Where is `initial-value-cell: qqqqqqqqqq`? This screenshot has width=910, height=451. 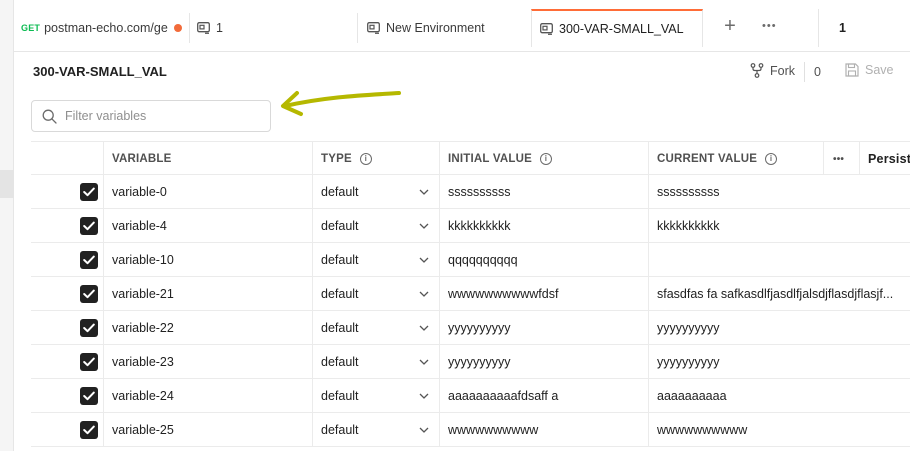 initial-value-cell: qqqqqqqqqq is located at coordinates (543, 260).